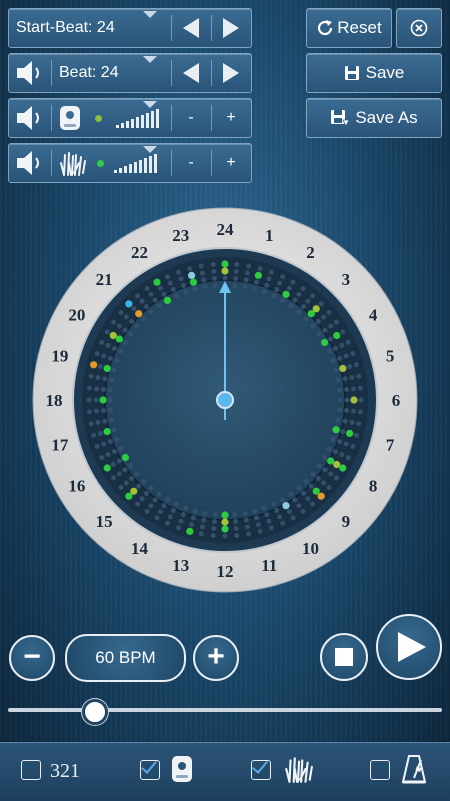  I want to click on bpm-minus-button: −, so click(32, 658).